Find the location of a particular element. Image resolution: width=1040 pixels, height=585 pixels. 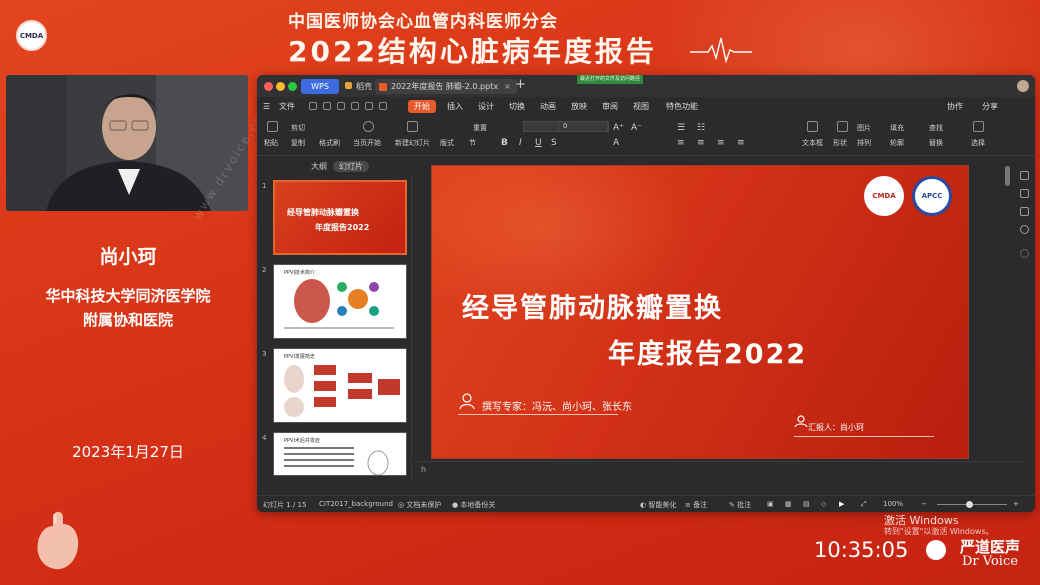

speaker-affiliation-line1: 华中科技大学同济医学院 is located at coordinates (128, 296).